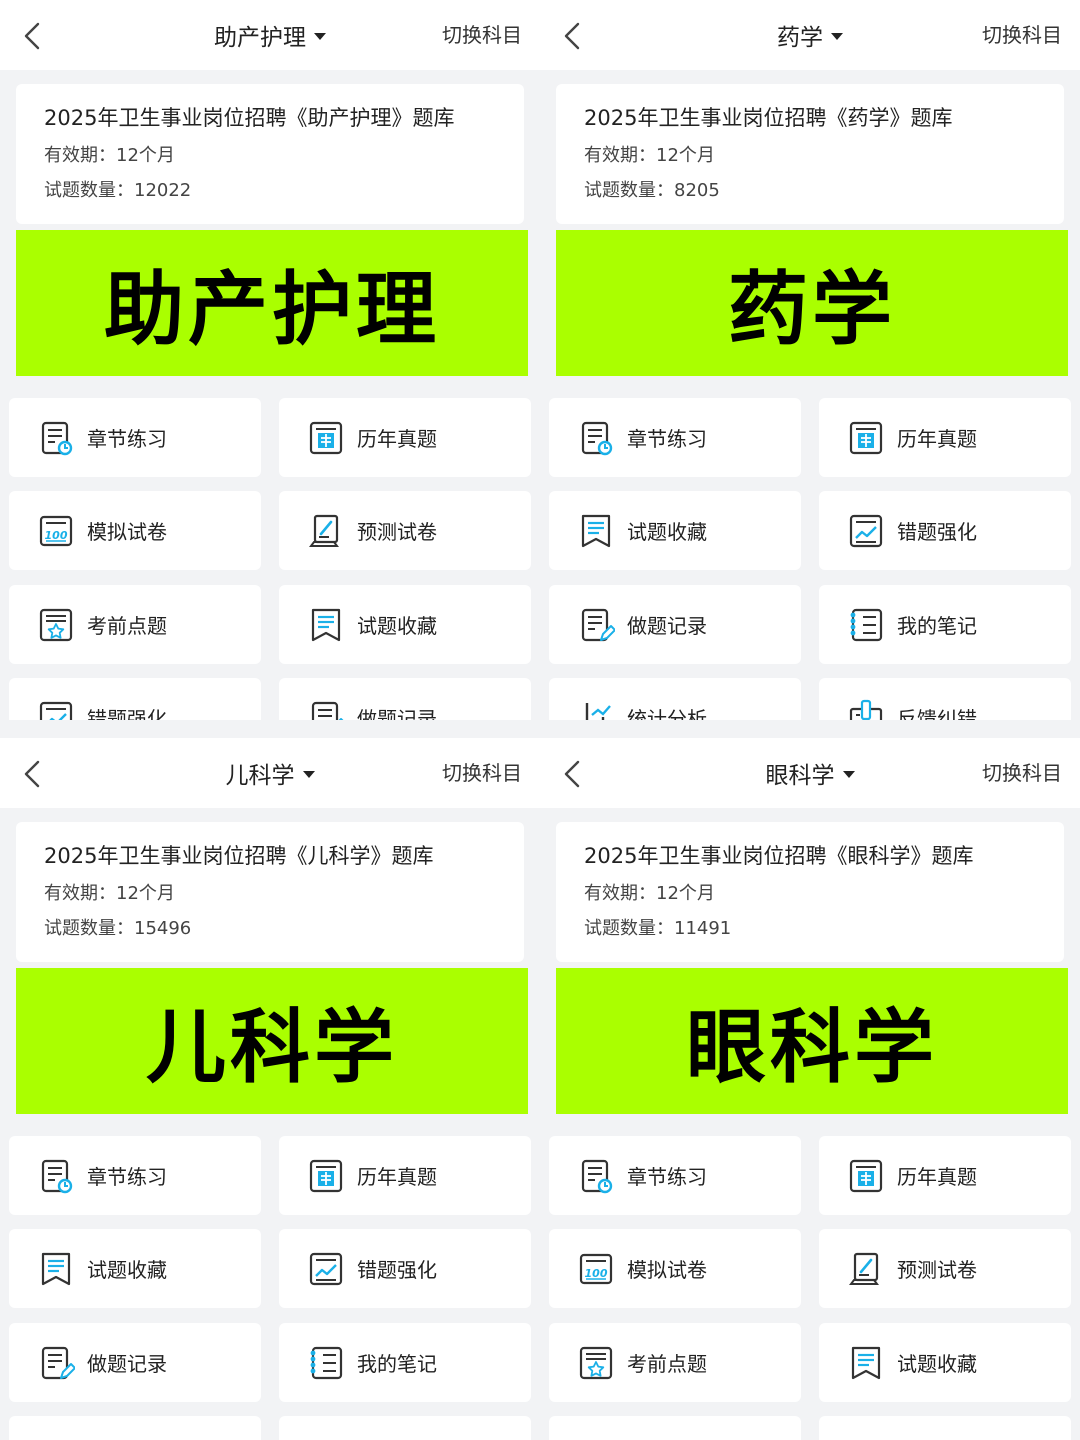  I want to click on subject-selector: 眼科学, so click(810, 773).